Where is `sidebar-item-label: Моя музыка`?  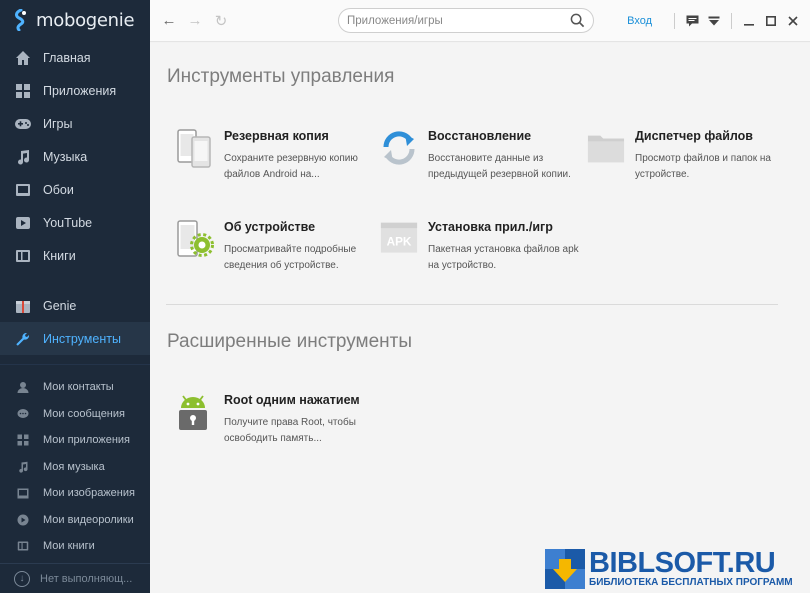
sidebar-item-label: Моя музыка is located at coordinates (74, 466).